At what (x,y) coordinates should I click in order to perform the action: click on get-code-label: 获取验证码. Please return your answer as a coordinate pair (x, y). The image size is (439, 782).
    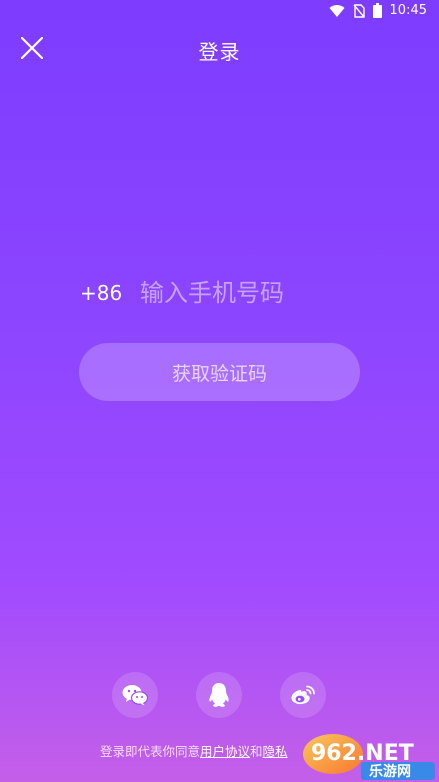
    Looking at the image, I should click on (219, 373).